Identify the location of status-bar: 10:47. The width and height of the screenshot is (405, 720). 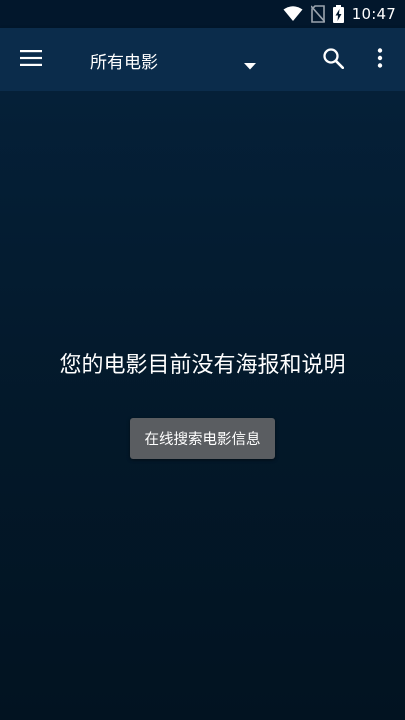
(202, 14).